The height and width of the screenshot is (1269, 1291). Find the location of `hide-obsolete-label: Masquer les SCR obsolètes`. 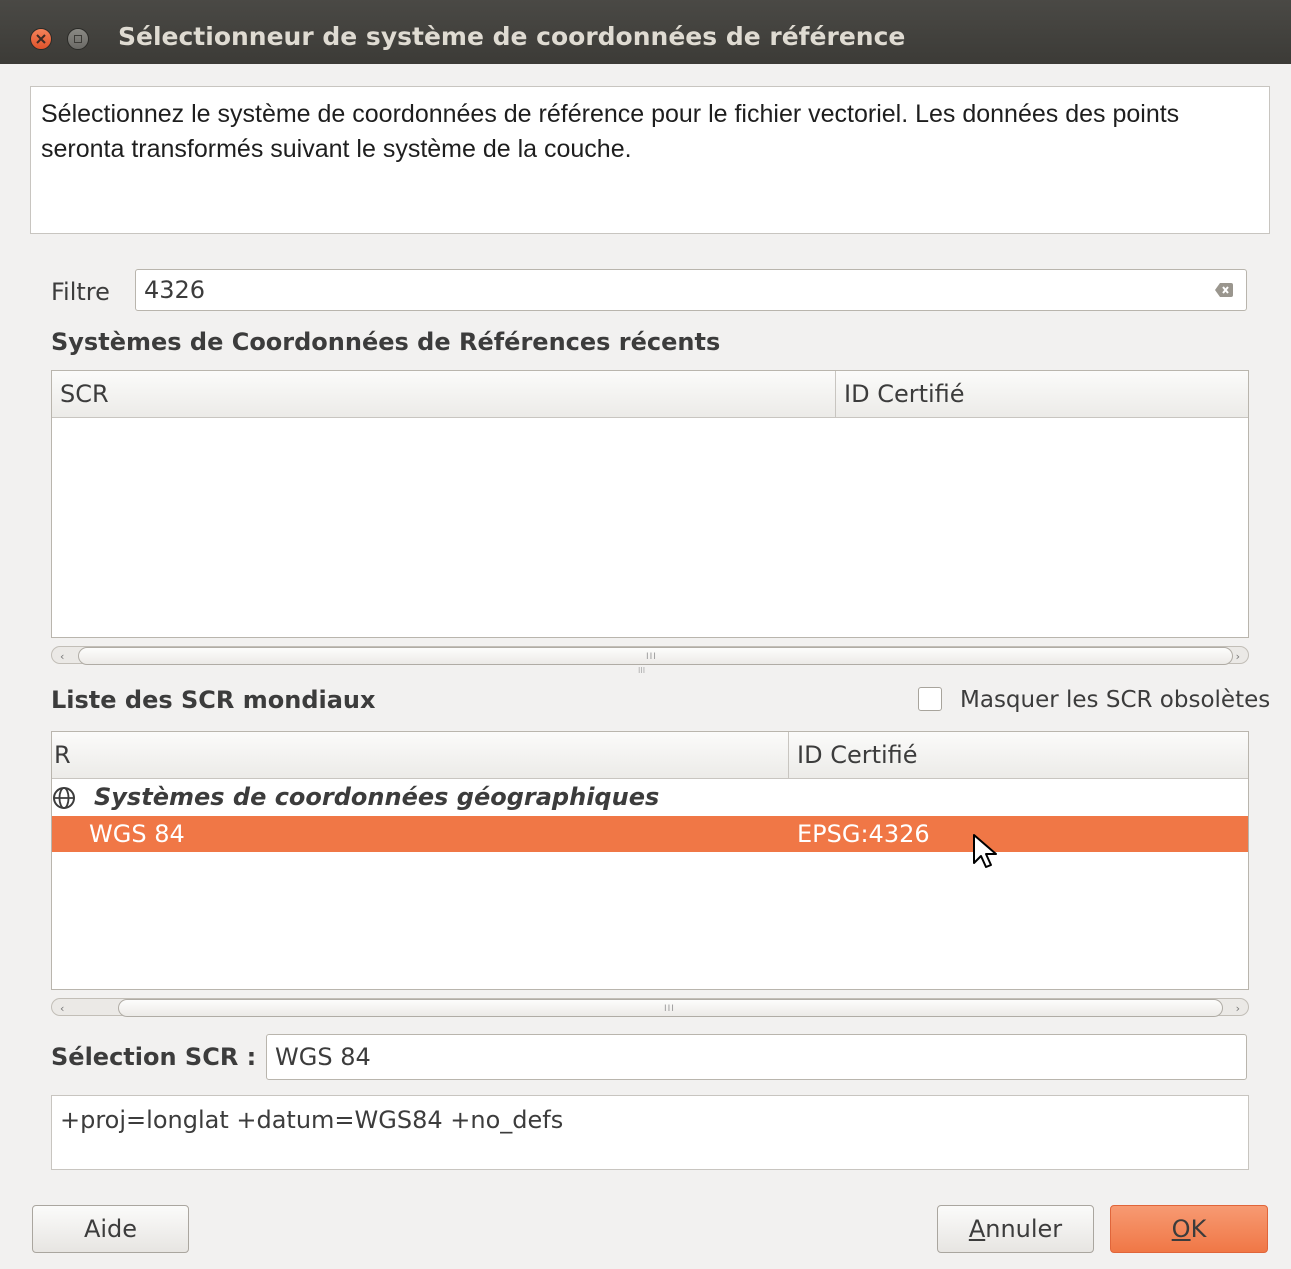

hide-obsolete-label: Masquer les SCR obsolètes is located at coordinates (1115, 700).